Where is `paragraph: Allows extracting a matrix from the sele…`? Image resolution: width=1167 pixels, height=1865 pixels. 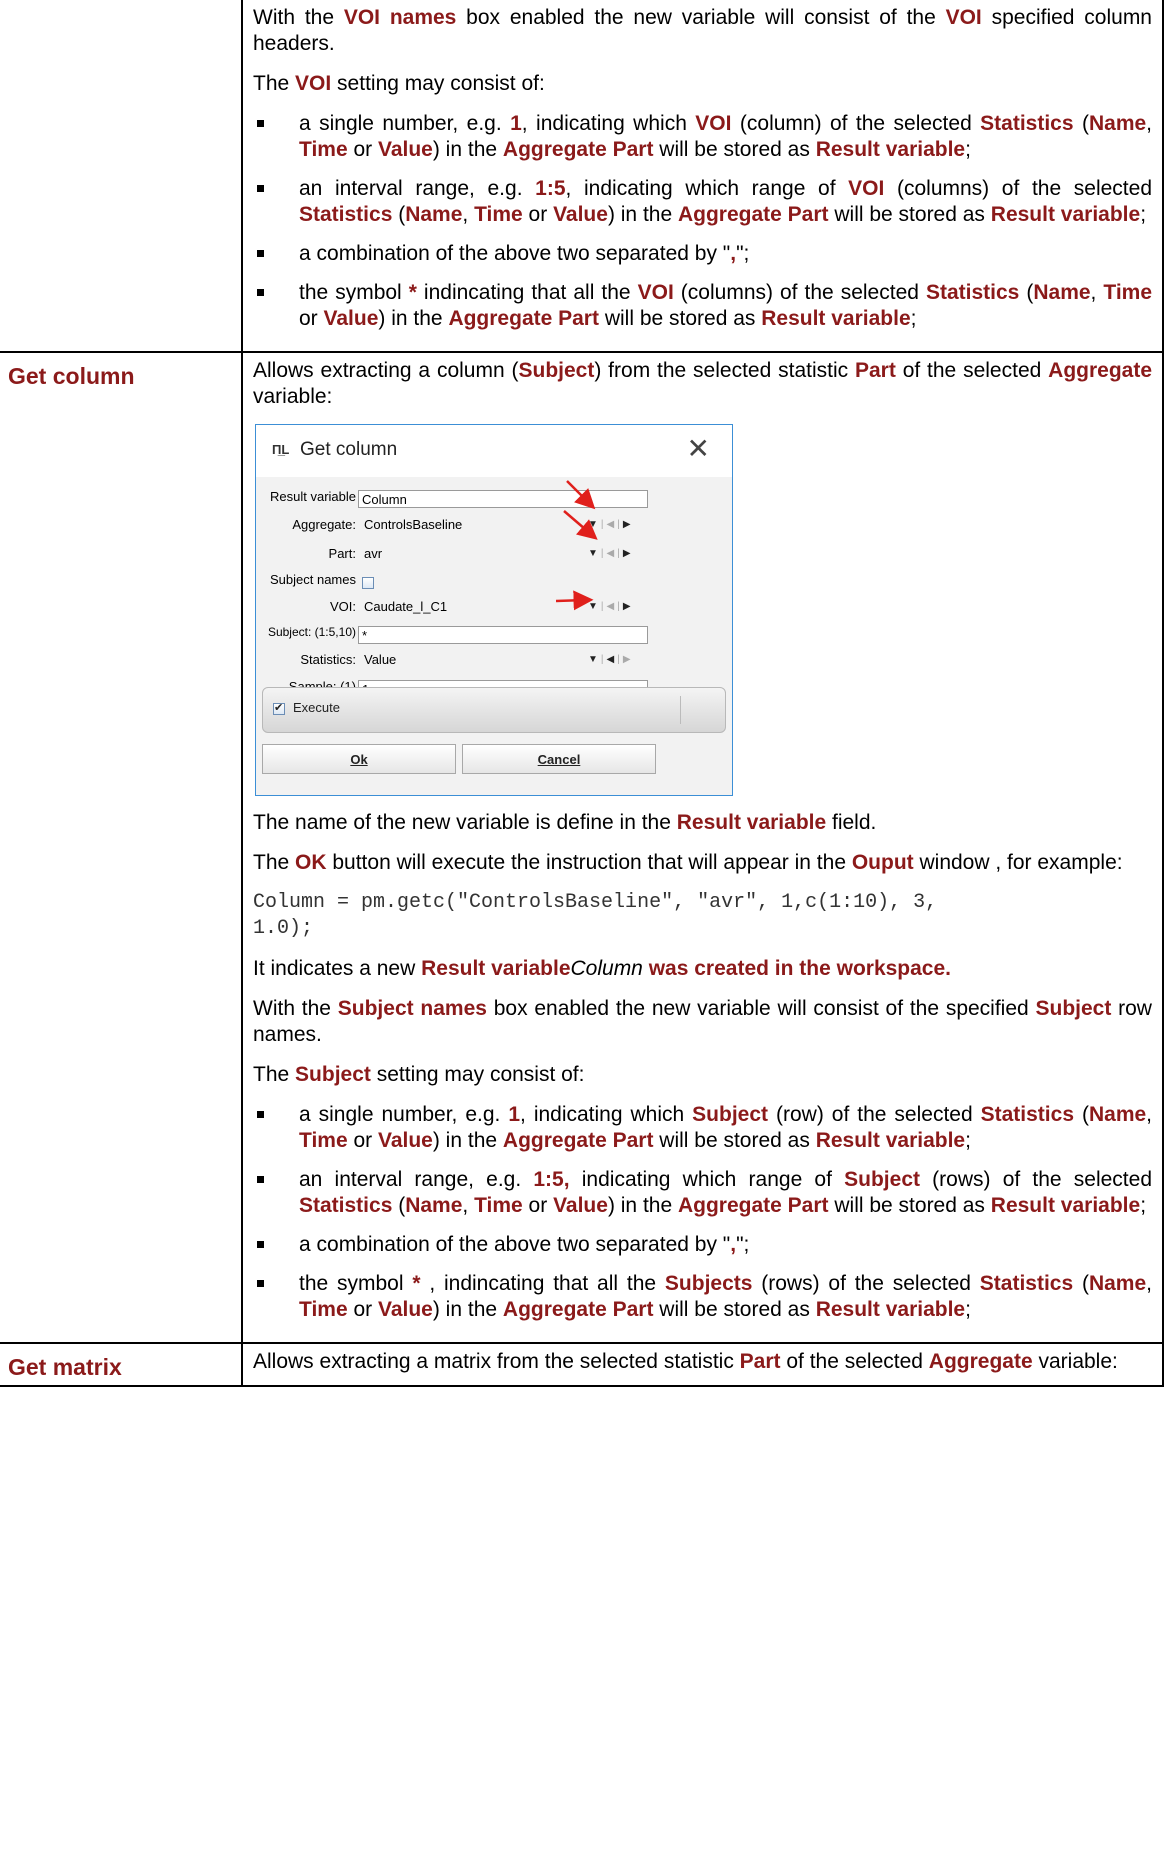 paragraph: Allows extracting a matrix from the sele… is located at coordinates (702, 1362).